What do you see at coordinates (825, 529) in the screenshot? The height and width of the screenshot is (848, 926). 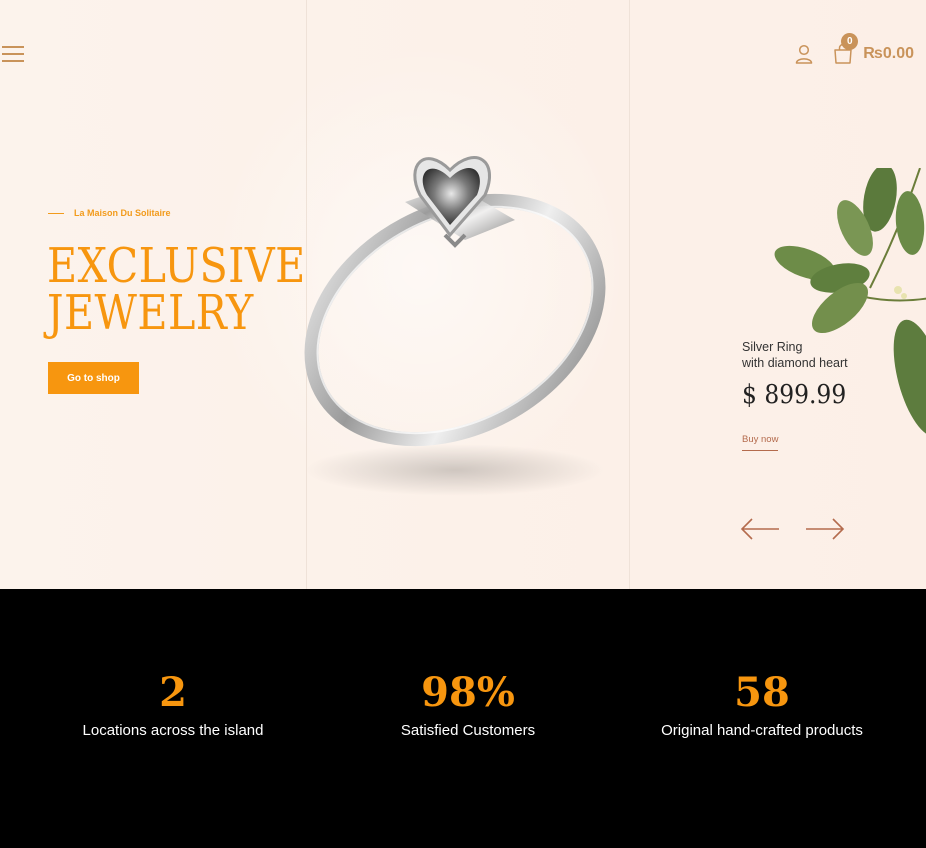 I see `arrow-right-icon` at bounding box center [825, 529].